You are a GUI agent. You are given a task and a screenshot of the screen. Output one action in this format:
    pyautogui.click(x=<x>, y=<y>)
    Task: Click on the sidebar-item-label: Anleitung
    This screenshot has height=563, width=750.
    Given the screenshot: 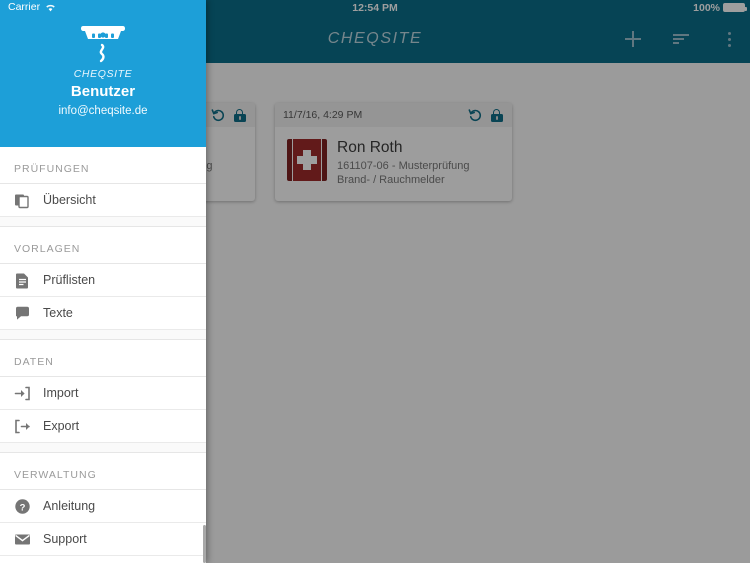 What is the action you would take?
    pyautogui.click(x=69, y=506)
    